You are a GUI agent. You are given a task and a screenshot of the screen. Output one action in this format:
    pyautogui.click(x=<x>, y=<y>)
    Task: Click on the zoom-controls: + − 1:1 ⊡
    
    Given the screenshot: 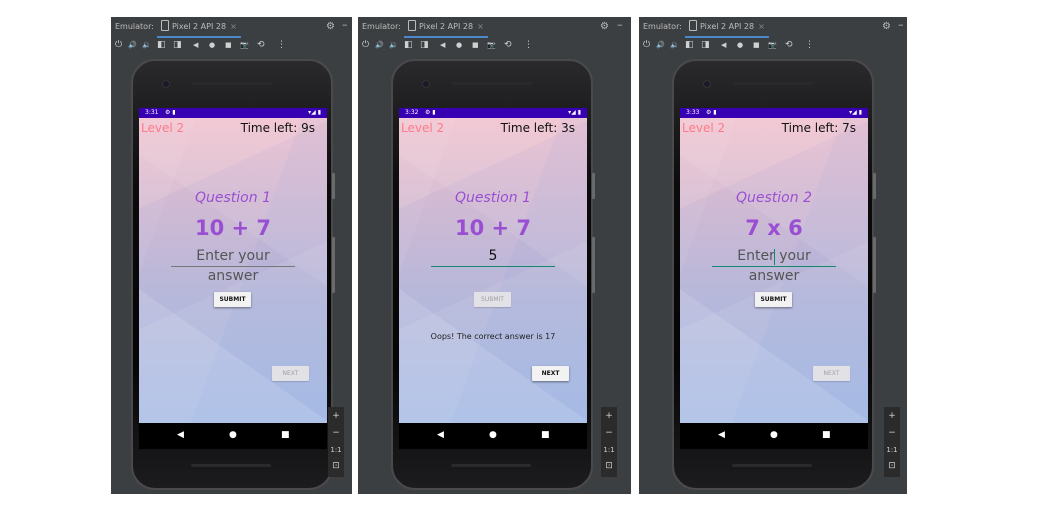 What is the action you would take?
    pyautogui.click(x=609, y=442)
    